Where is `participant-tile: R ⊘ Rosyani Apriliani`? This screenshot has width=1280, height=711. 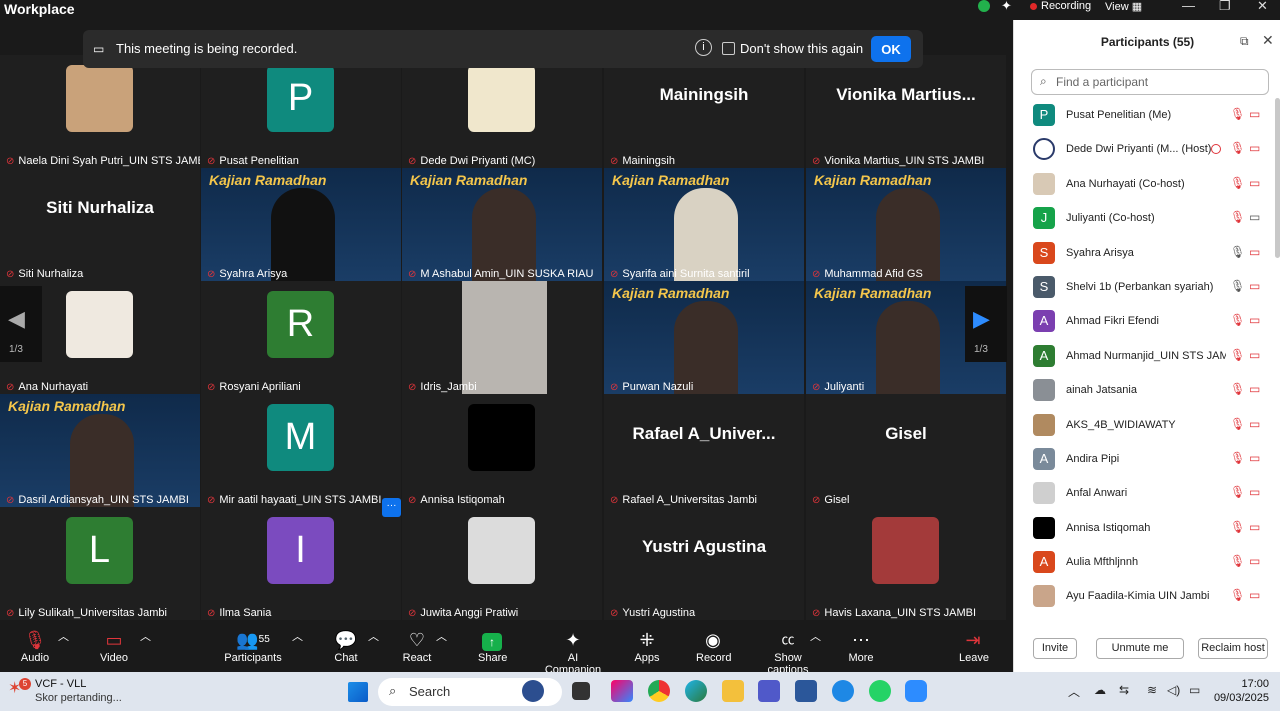
participant-tile: R ⊘ Rosyani Apriliani is located at coordinates (301, 337).